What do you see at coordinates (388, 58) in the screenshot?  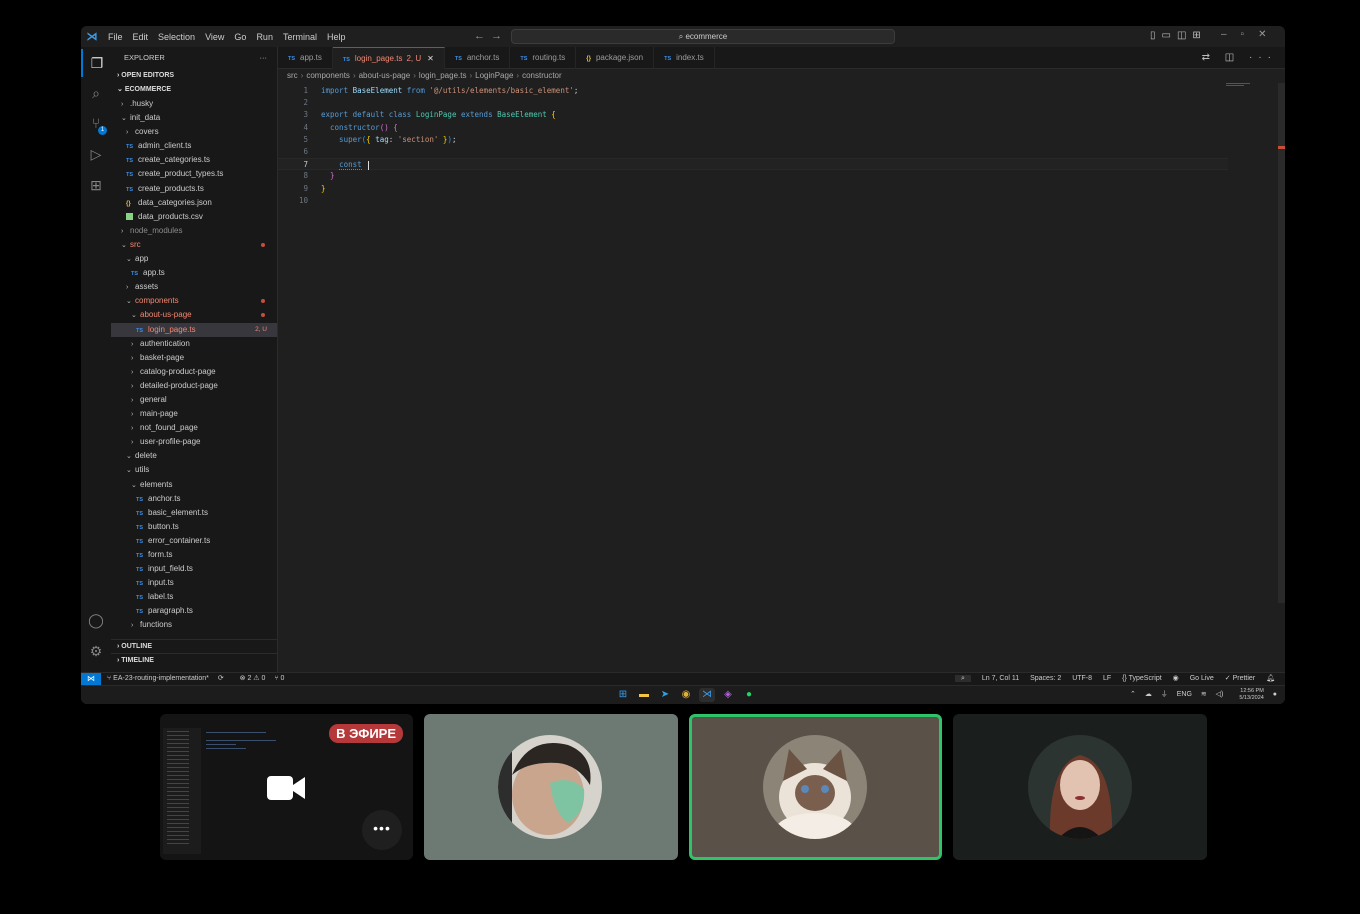 I see `editor-tab: TS login_page.ts 2, U ✕` at bounding box center [388, 58].